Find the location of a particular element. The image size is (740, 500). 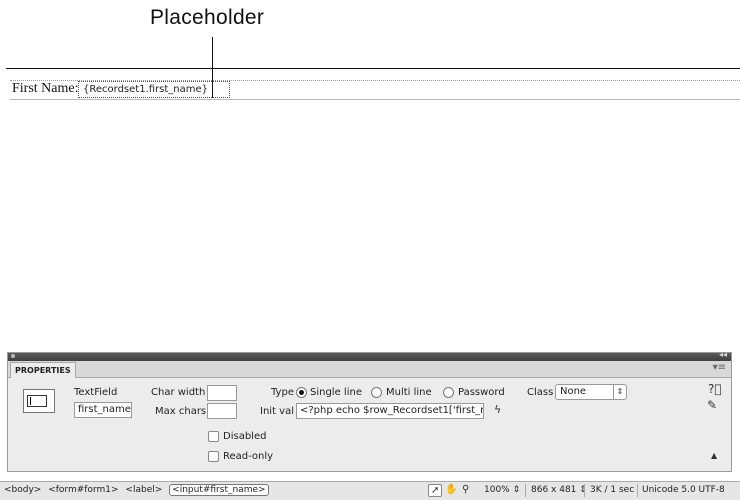

window-size-value: 866 x 481 is located at coordinates (554, 490).